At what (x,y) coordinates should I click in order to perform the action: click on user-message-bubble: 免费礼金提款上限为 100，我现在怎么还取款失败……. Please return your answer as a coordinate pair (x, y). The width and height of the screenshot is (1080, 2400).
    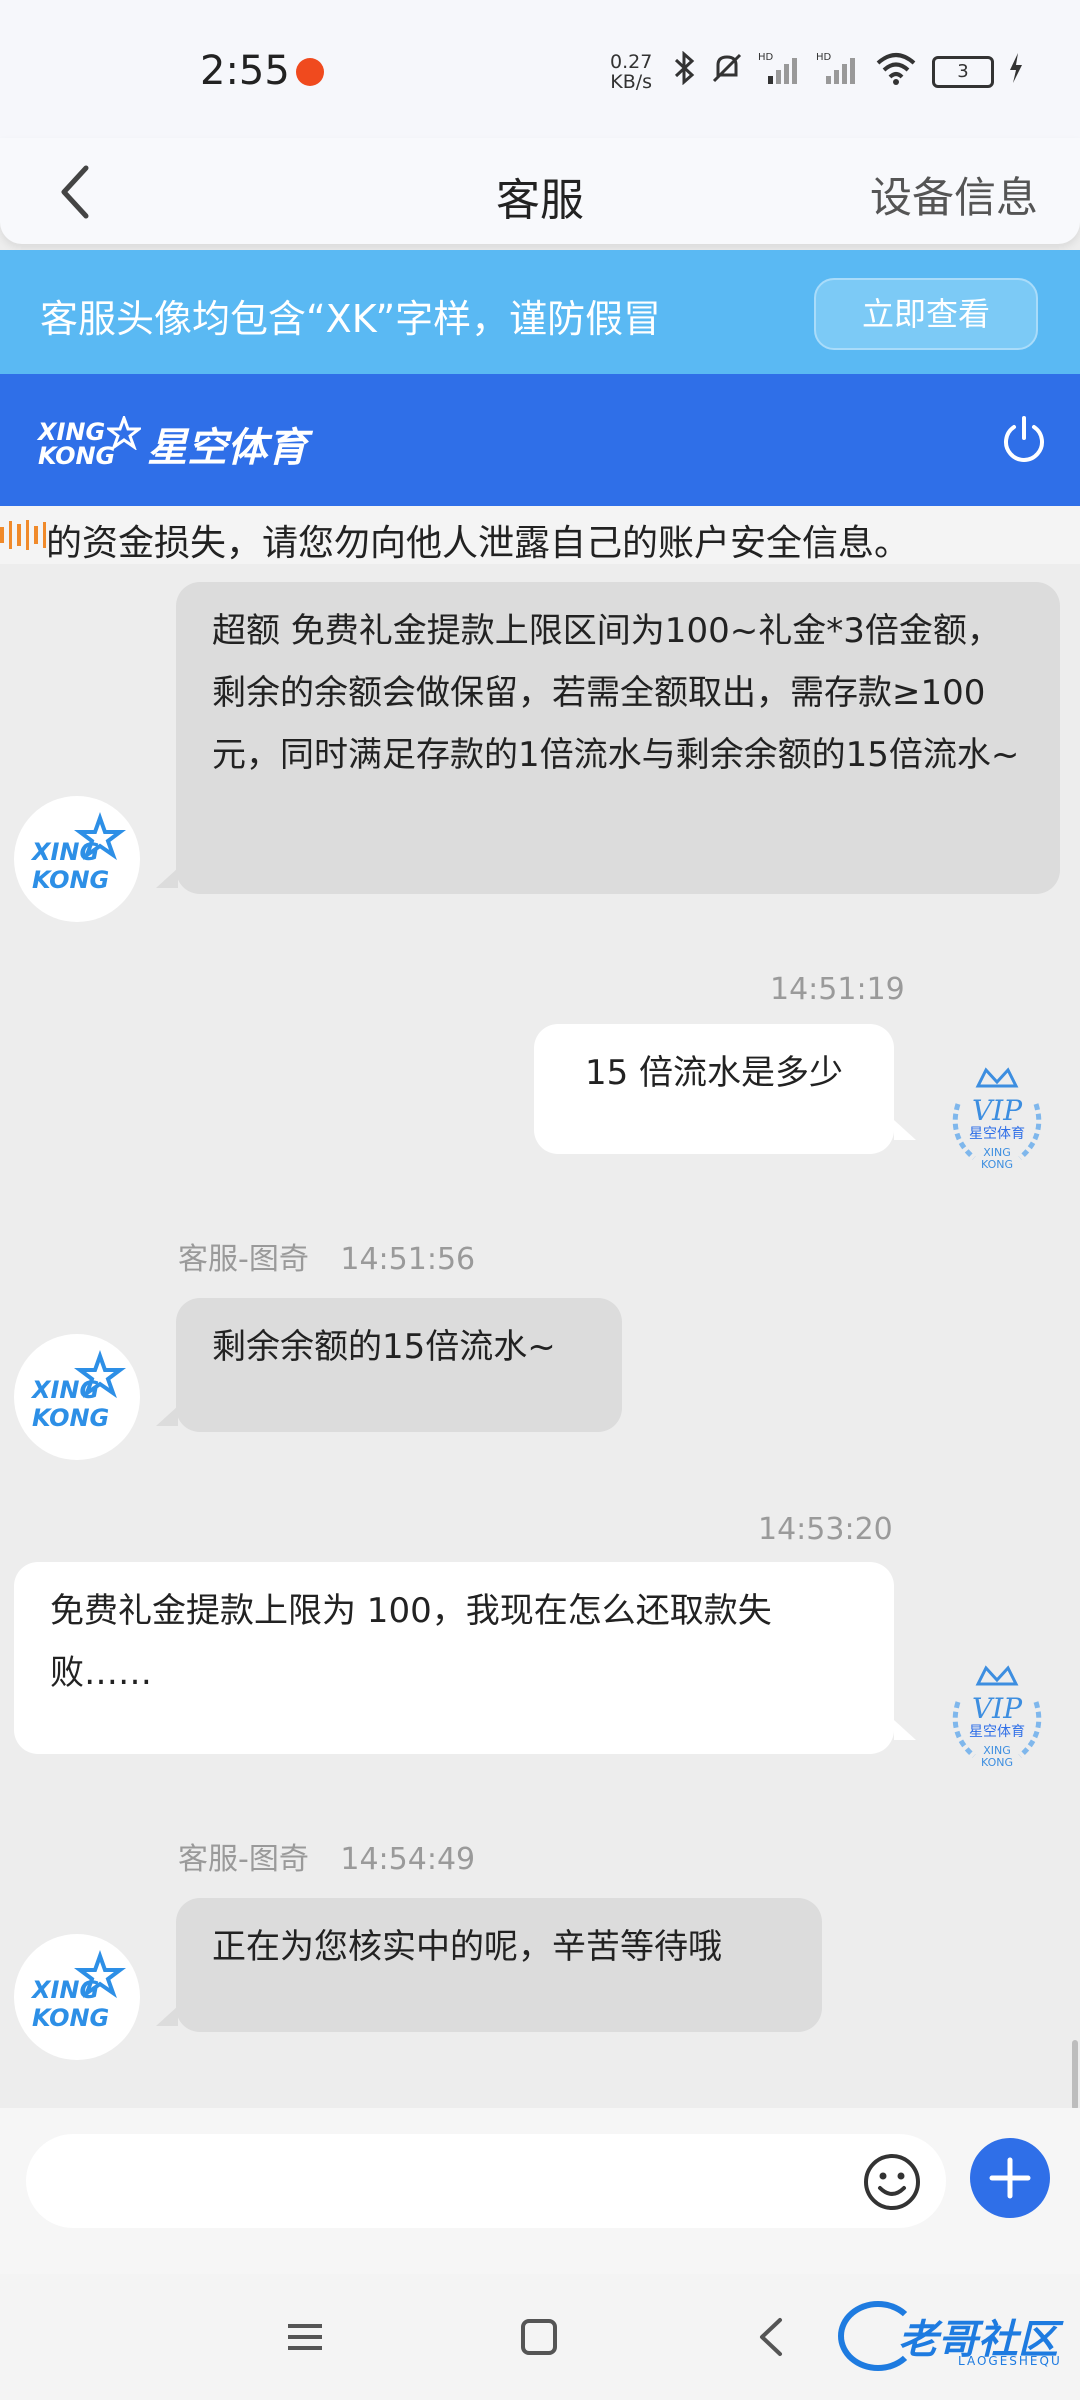
    Looking at the image, I should click on (454, 1658).